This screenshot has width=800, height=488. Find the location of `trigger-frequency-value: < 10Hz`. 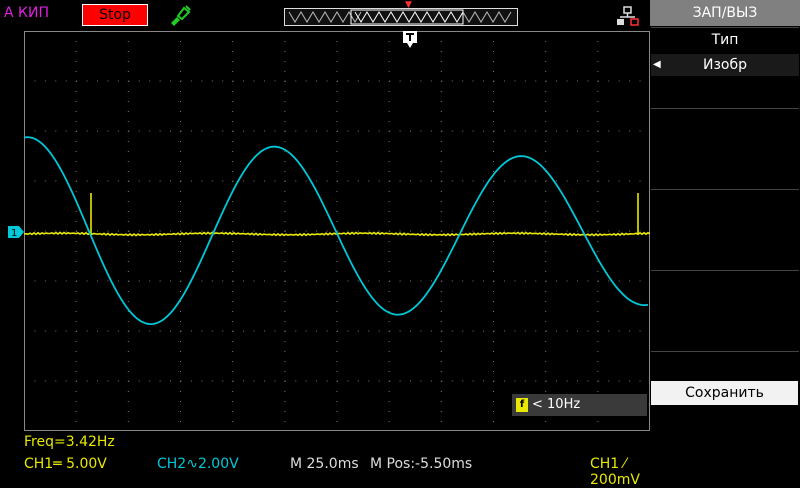

trigger-frequency-value: < 10Hz is located at coordinates (556, 404).